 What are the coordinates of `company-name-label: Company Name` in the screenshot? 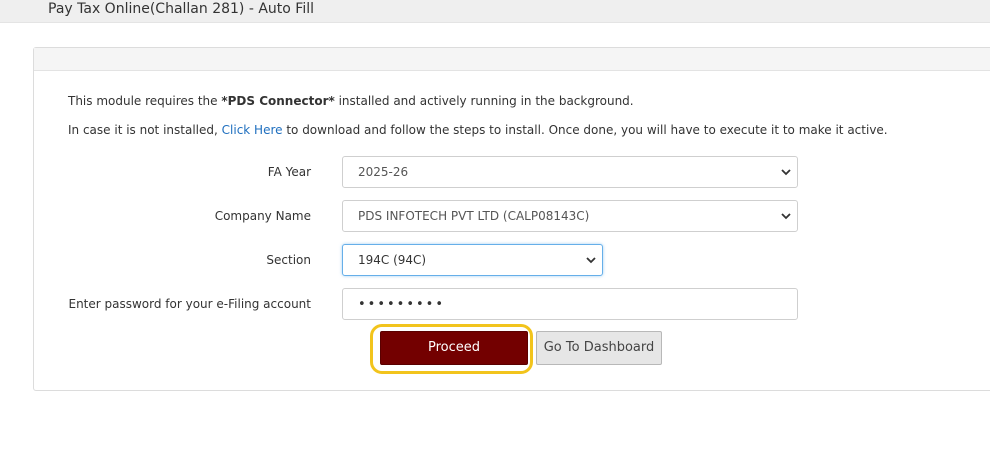 It's located at (262, 216).